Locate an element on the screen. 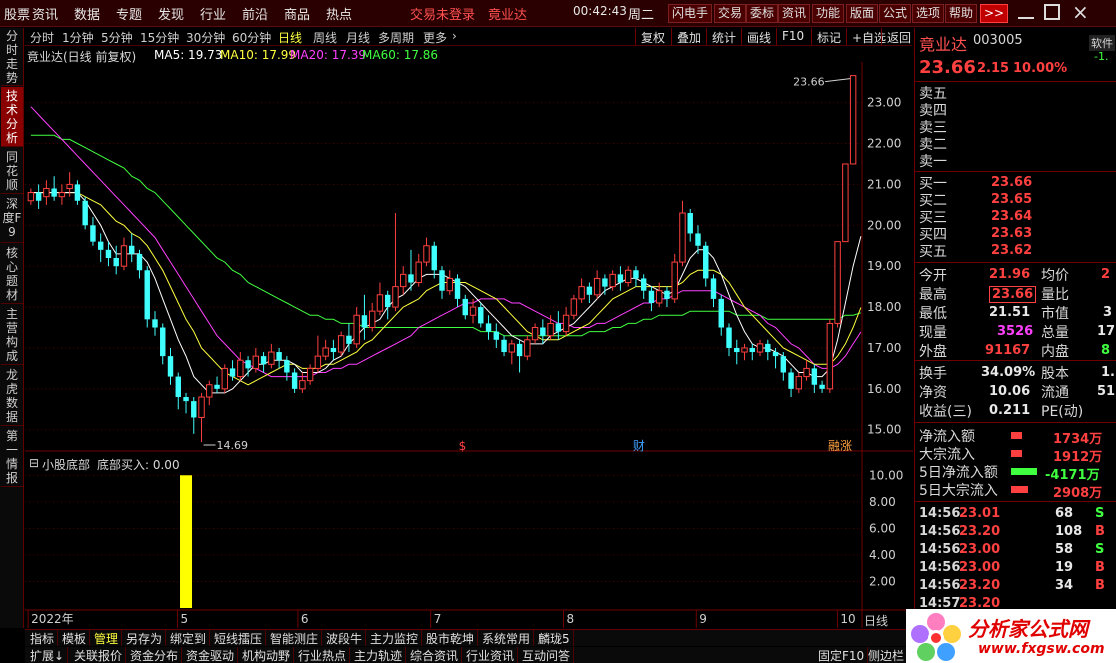  indicator-tab: 管理 is located at coordinates (107, 638).